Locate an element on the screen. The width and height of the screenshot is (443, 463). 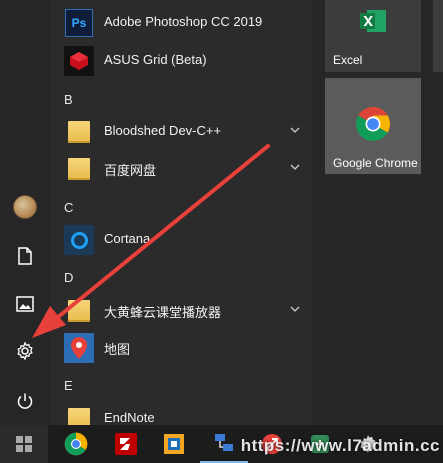
letter-header-d: D is located at coordinates (68, 277).